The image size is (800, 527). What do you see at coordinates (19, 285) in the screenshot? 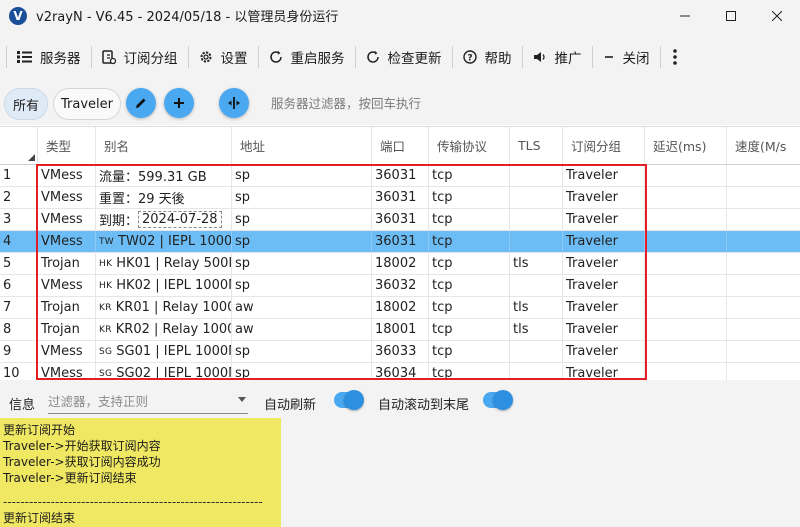
I see `row-number: 6` at bounding box center [19, 285].